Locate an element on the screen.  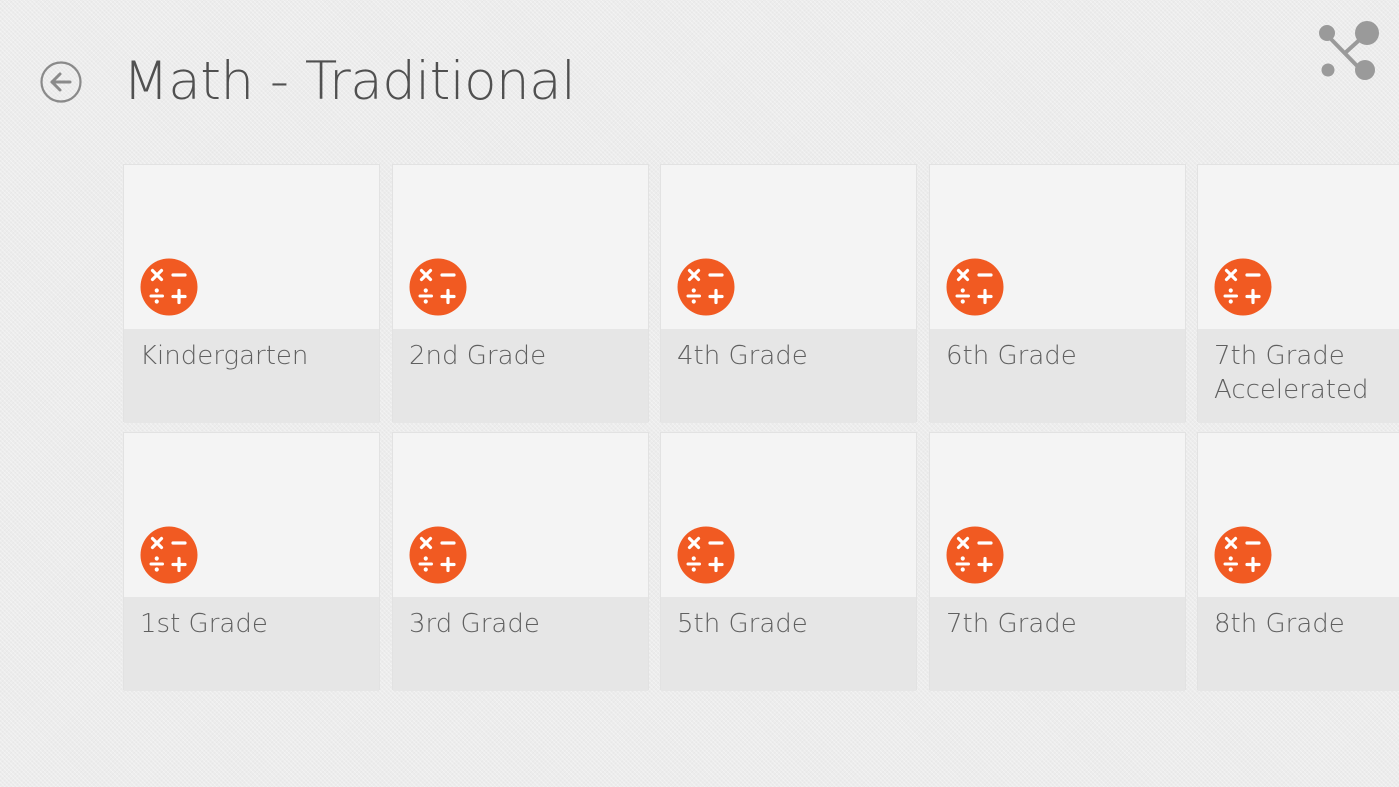
tile-6th-grade: 6th Grade is located at coordinates (1057, 293).